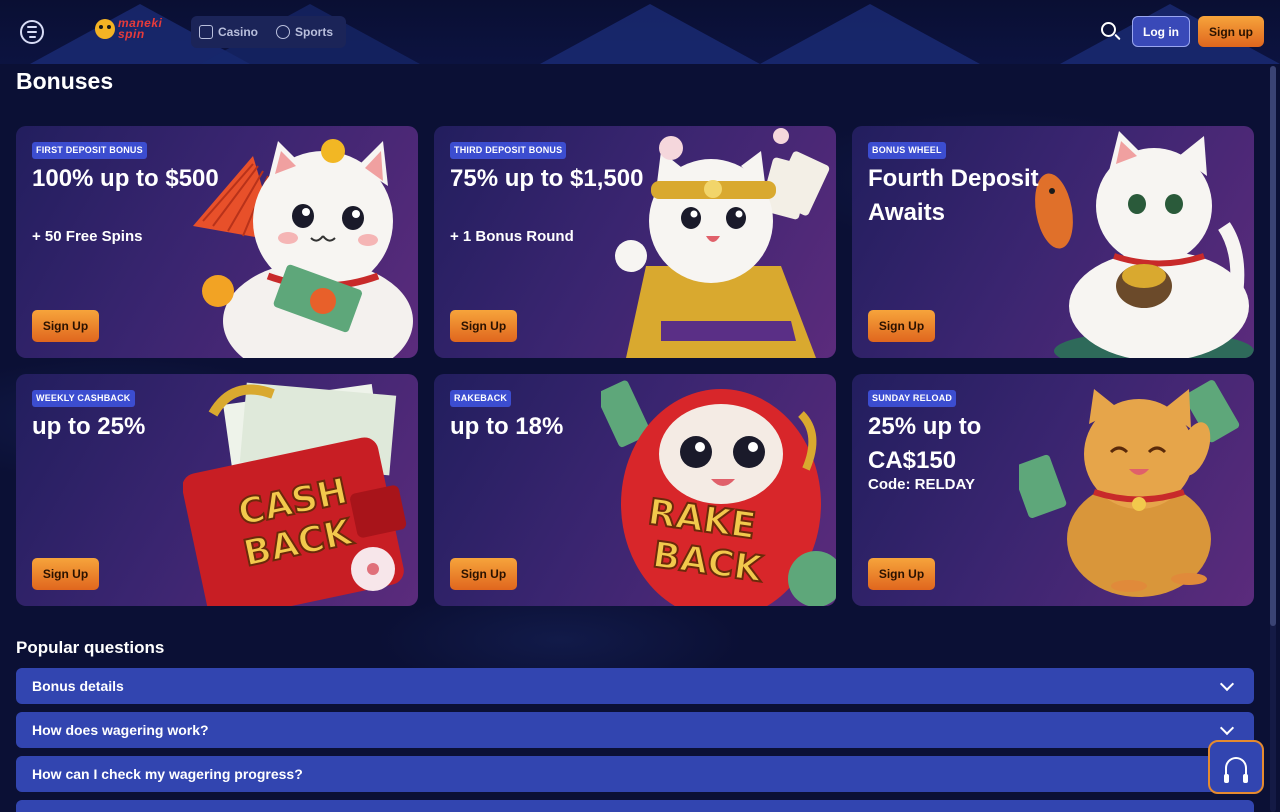 The image size is (1280, 812). I want to click on scrollbar, so click(1273, 439).